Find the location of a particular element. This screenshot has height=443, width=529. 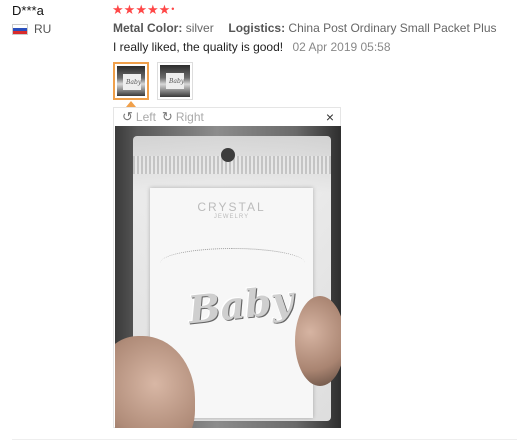

card-brand-sub: JEWELRY is located at coordinates (231, 217).